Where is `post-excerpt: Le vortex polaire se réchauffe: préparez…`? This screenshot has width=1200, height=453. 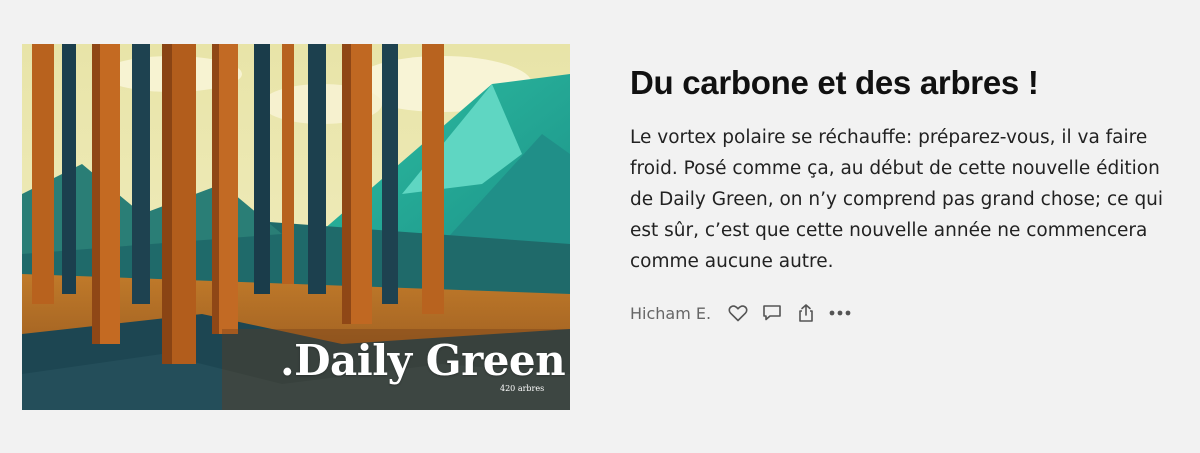 post-excerpt: Le vortex polaire se réchauffe: préparez… is located at coordinates (897, 199).